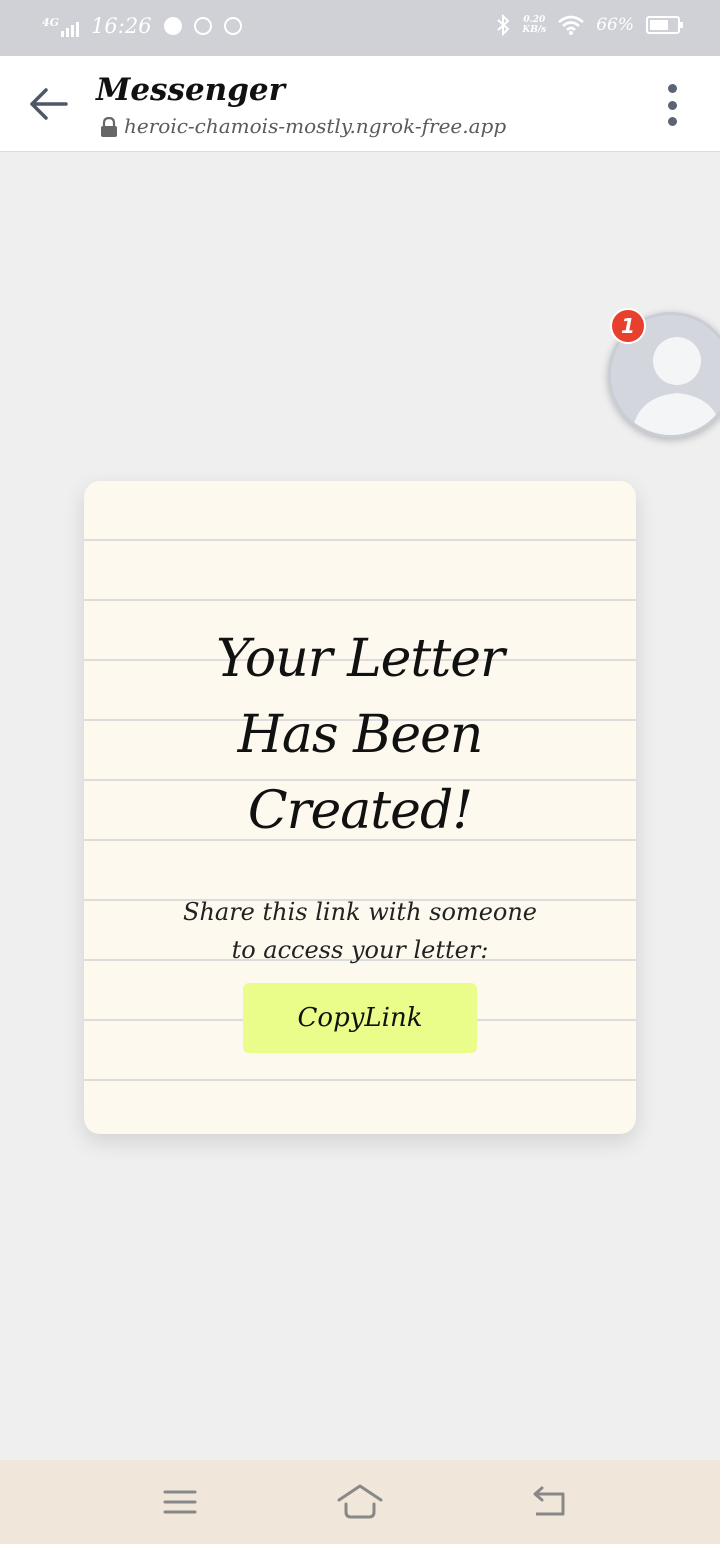  Describe the element at coordinates (589, 25) in the screenshot. I see `status-right: 0.20 KB/s 66%` at that location.